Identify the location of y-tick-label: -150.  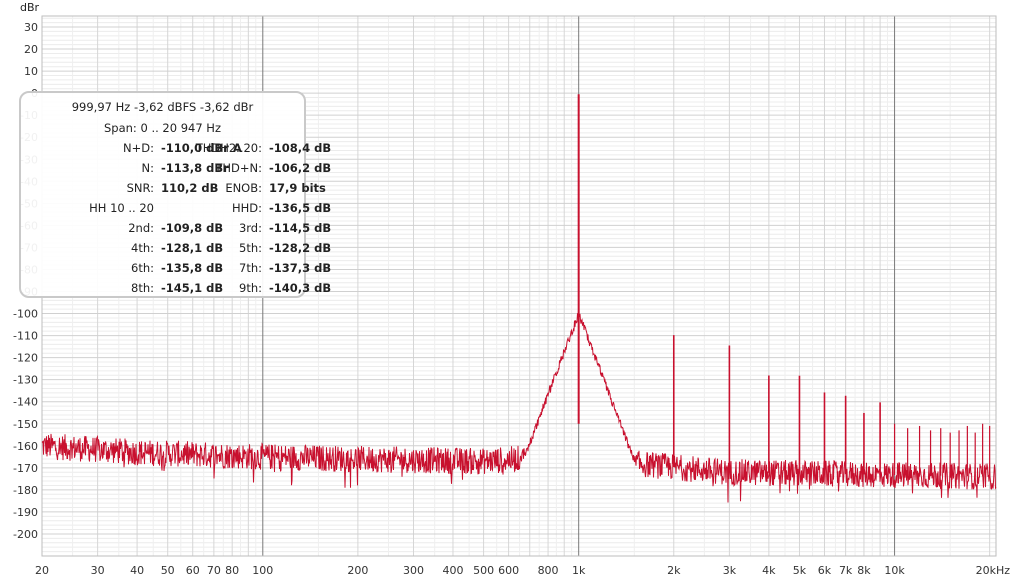
(25, 424).